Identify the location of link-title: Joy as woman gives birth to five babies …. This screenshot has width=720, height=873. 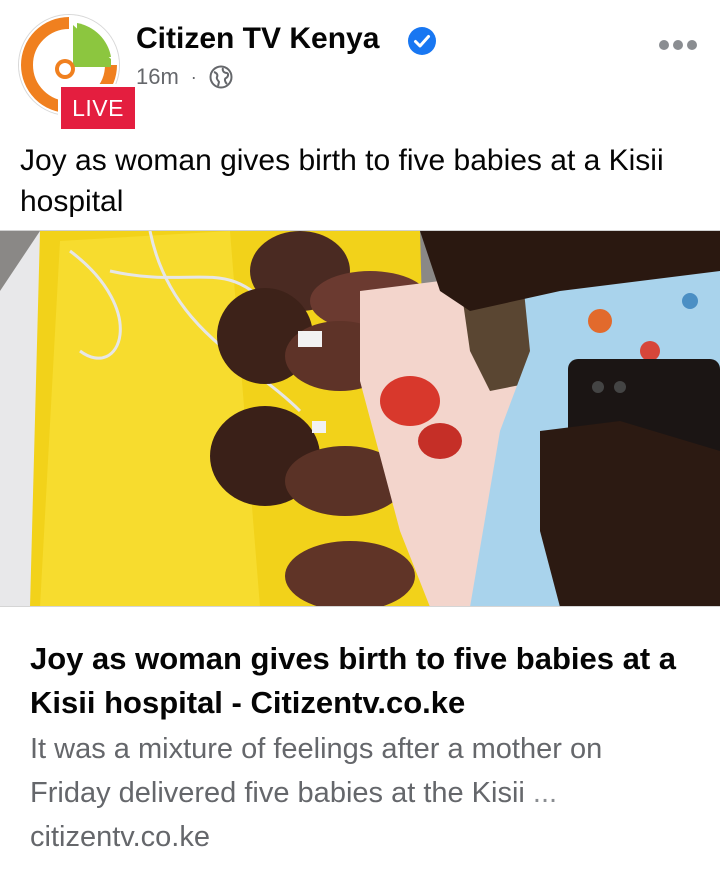
(365, 681).